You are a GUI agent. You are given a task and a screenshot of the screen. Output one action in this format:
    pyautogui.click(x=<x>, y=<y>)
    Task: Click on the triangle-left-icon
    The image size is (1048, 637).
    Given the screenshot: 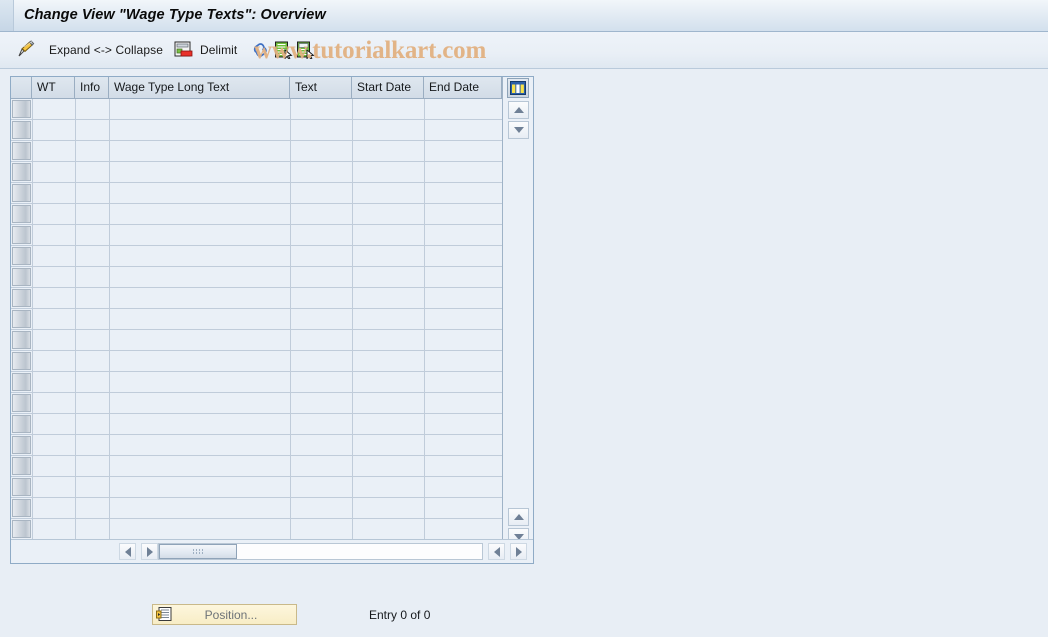 What is the action you would take?
    pyautogui.click(x=127, y=551)
    